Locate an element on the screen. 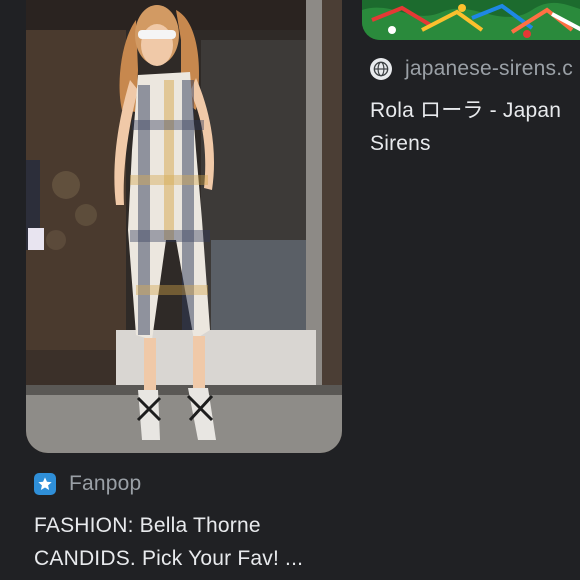  fanpop-star-icon is located at coordinates (45, 484).